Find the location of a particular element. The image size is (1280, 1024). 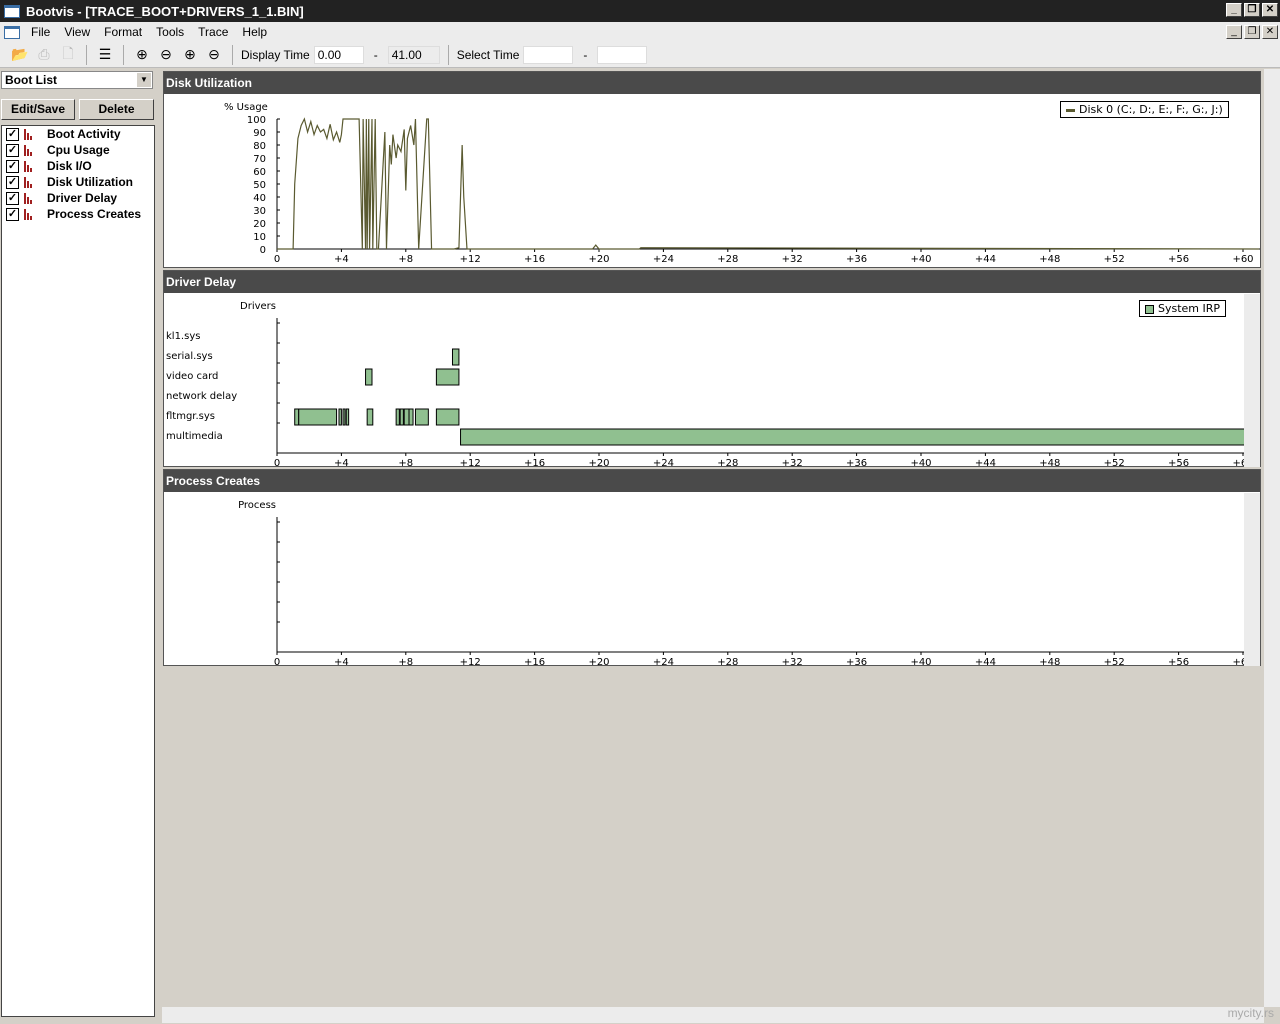

chart-list-item-label: Boot Activity is located at coordinates (84, 134).